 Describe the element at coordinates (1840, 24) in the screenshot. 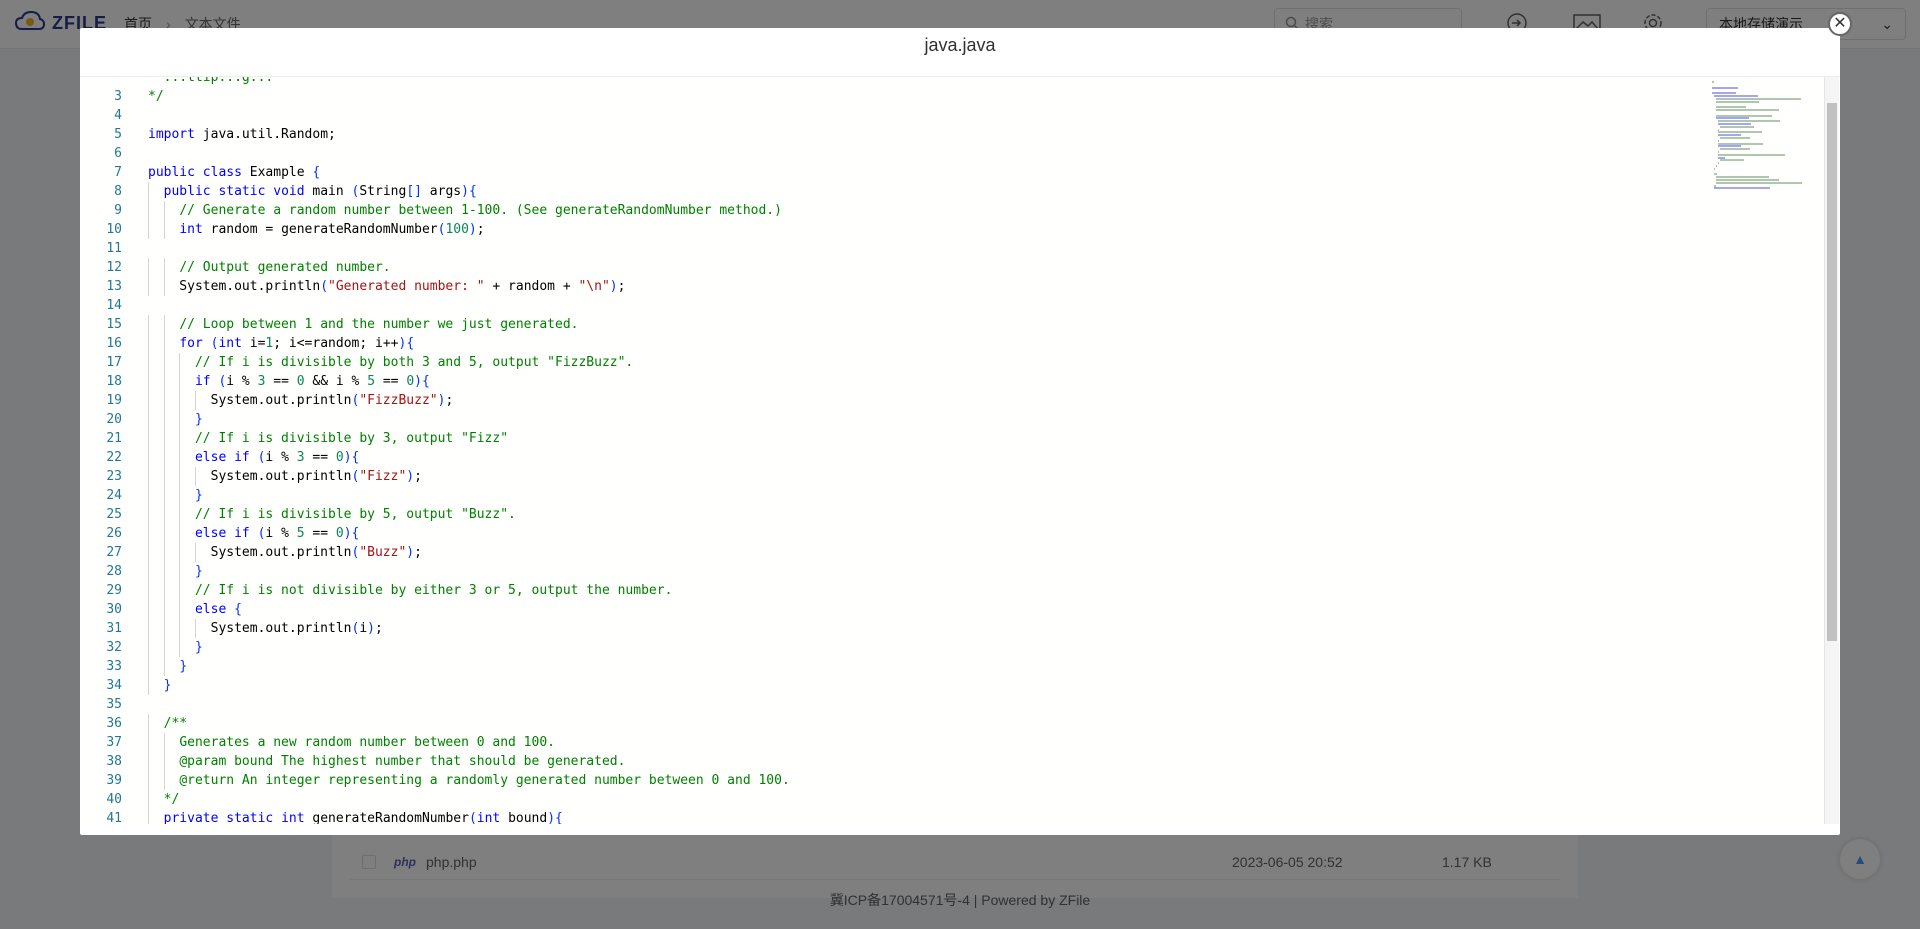

I see `close-button: ✕` at that location.